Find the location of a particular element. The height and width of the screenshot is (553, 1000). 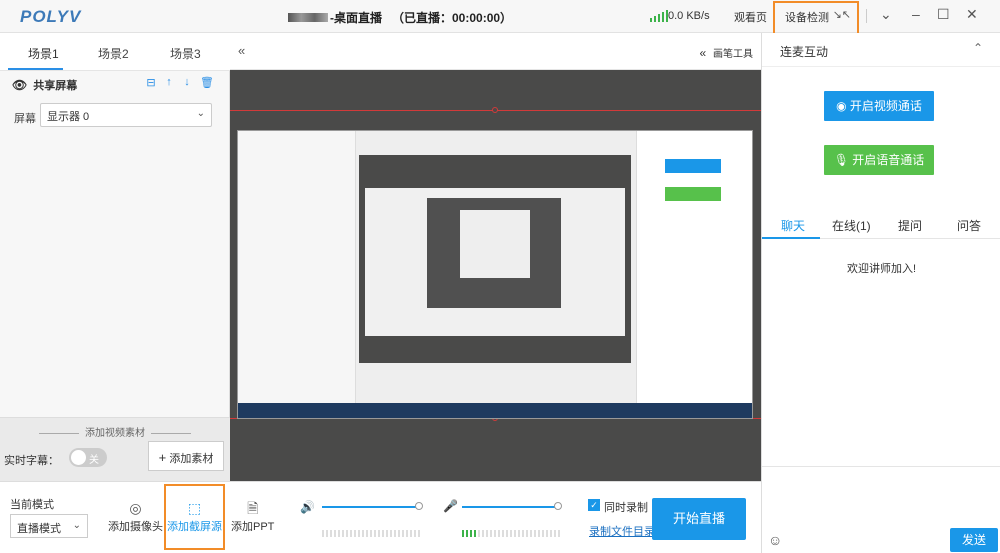

tab-qa: 问答 is located at coordinates (969, 225).